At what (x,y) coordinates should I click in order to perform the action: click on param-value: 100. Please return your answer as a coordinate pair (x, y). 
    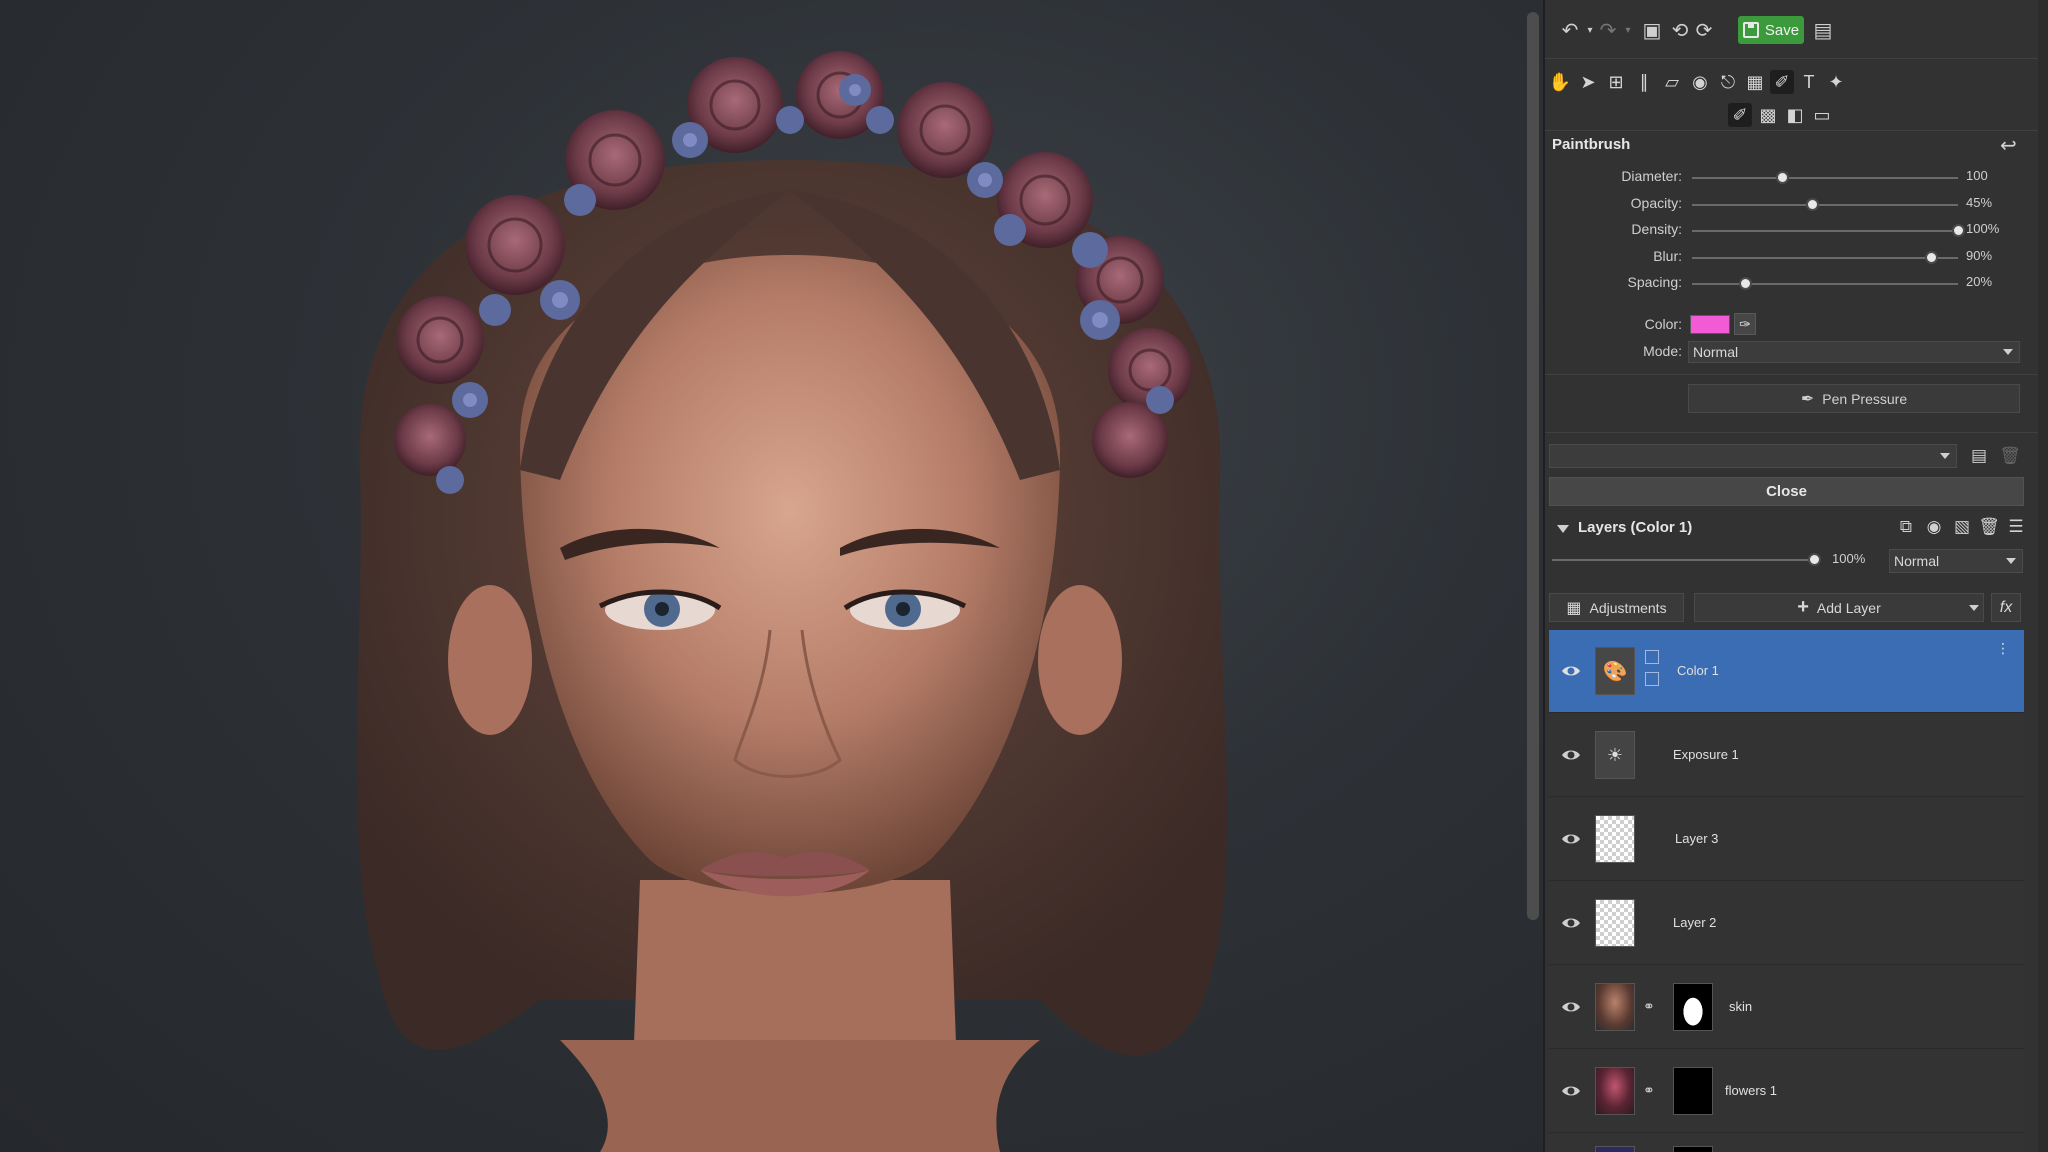
    Looking at the image, I should click on (1977, 175).